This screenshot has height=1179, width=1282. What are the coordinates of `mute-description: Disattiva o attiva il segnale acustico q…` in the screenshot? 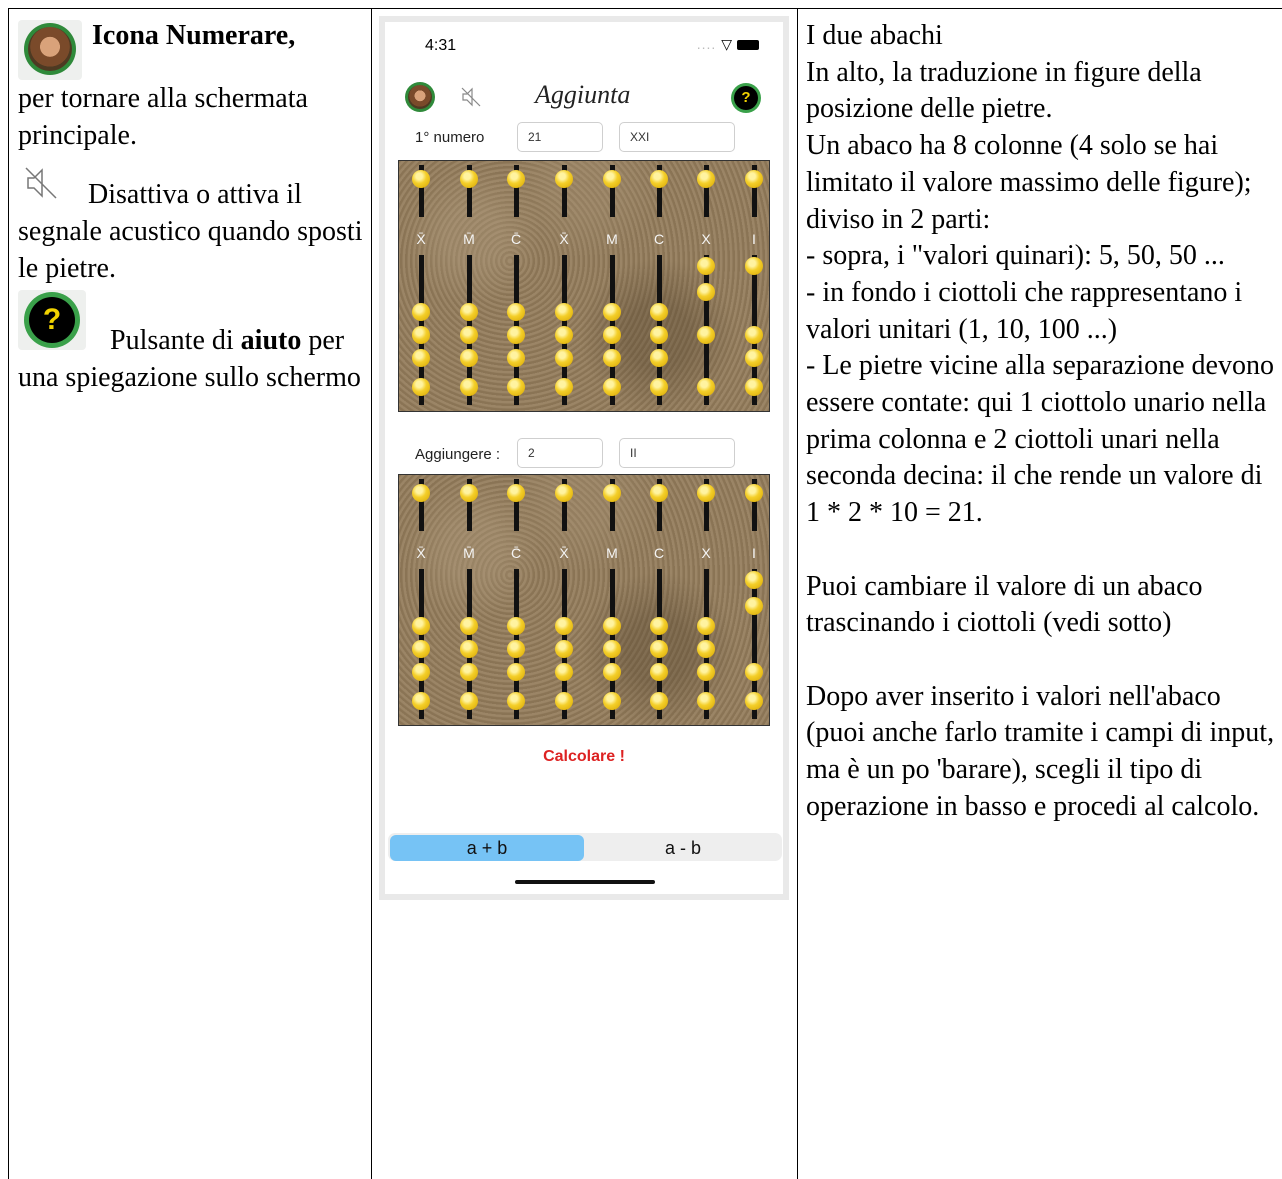 It's located at (190, 231).